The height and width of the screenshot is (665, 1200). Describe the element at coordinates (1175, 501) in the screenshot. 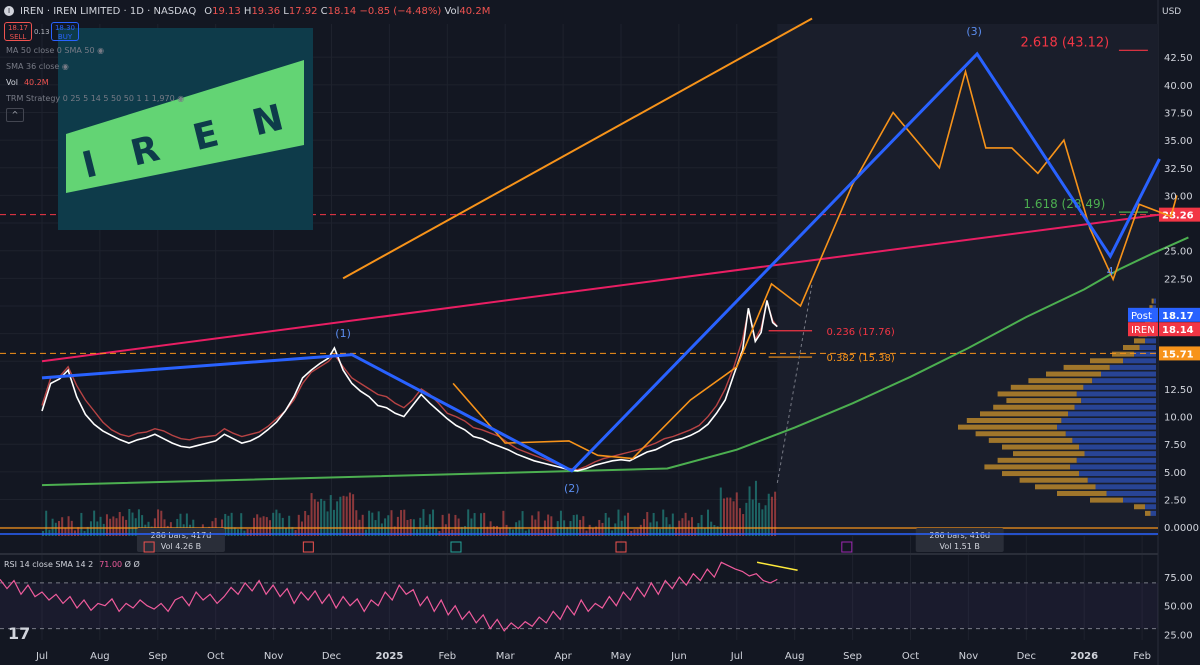

I see `y-tick-label: 2.50` at that location.